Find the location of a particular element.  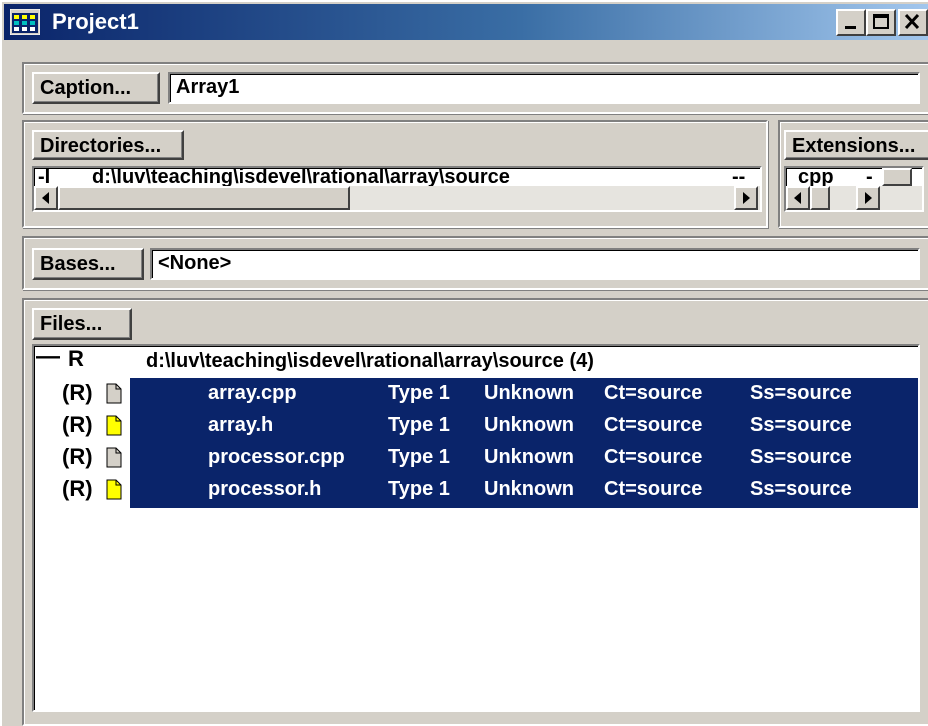

maximize-button is located at coordinates (881, 22).